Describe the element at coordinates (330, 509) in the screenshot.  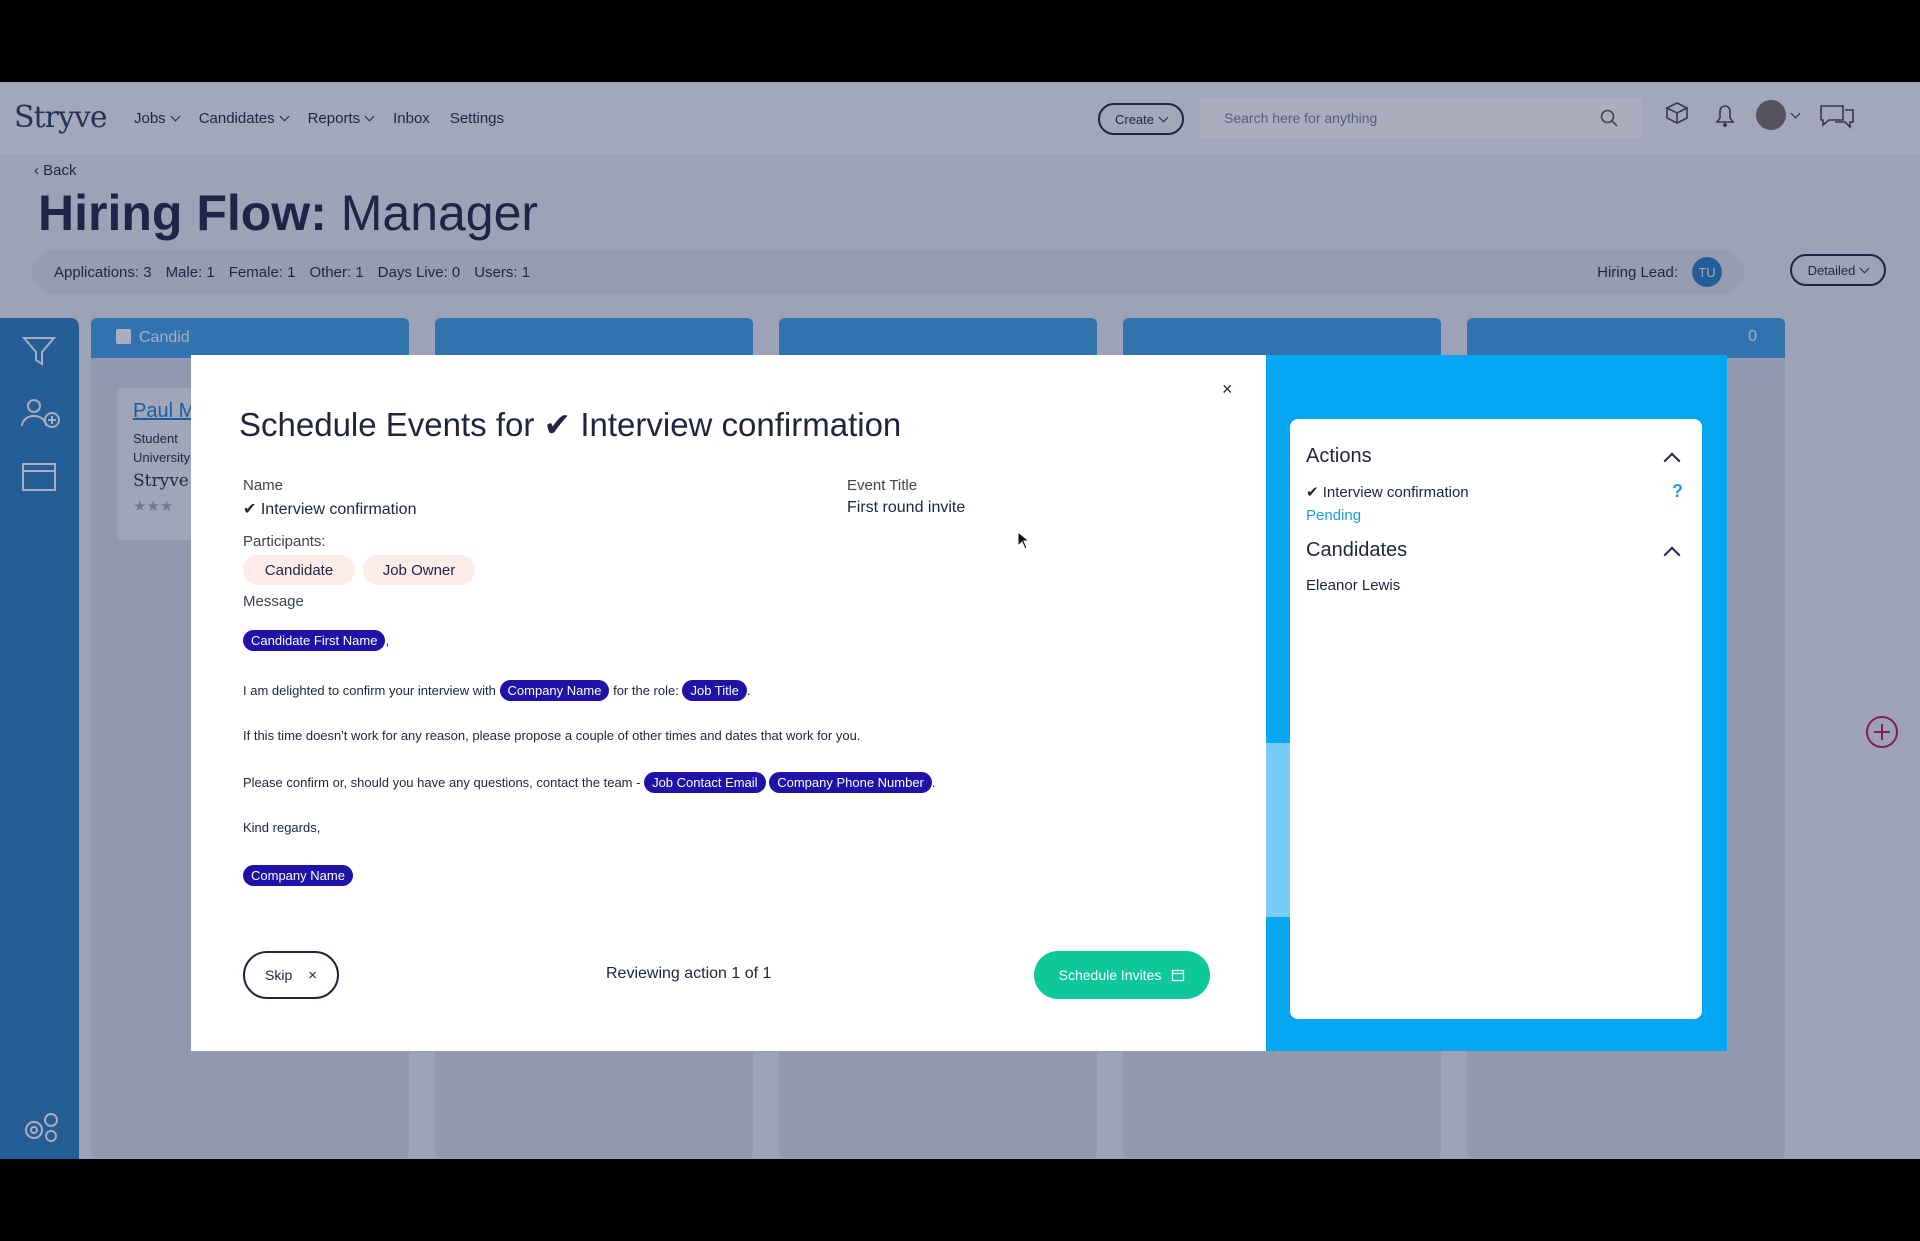
I see `name-value: ✔ Interview confirmation` at that location.